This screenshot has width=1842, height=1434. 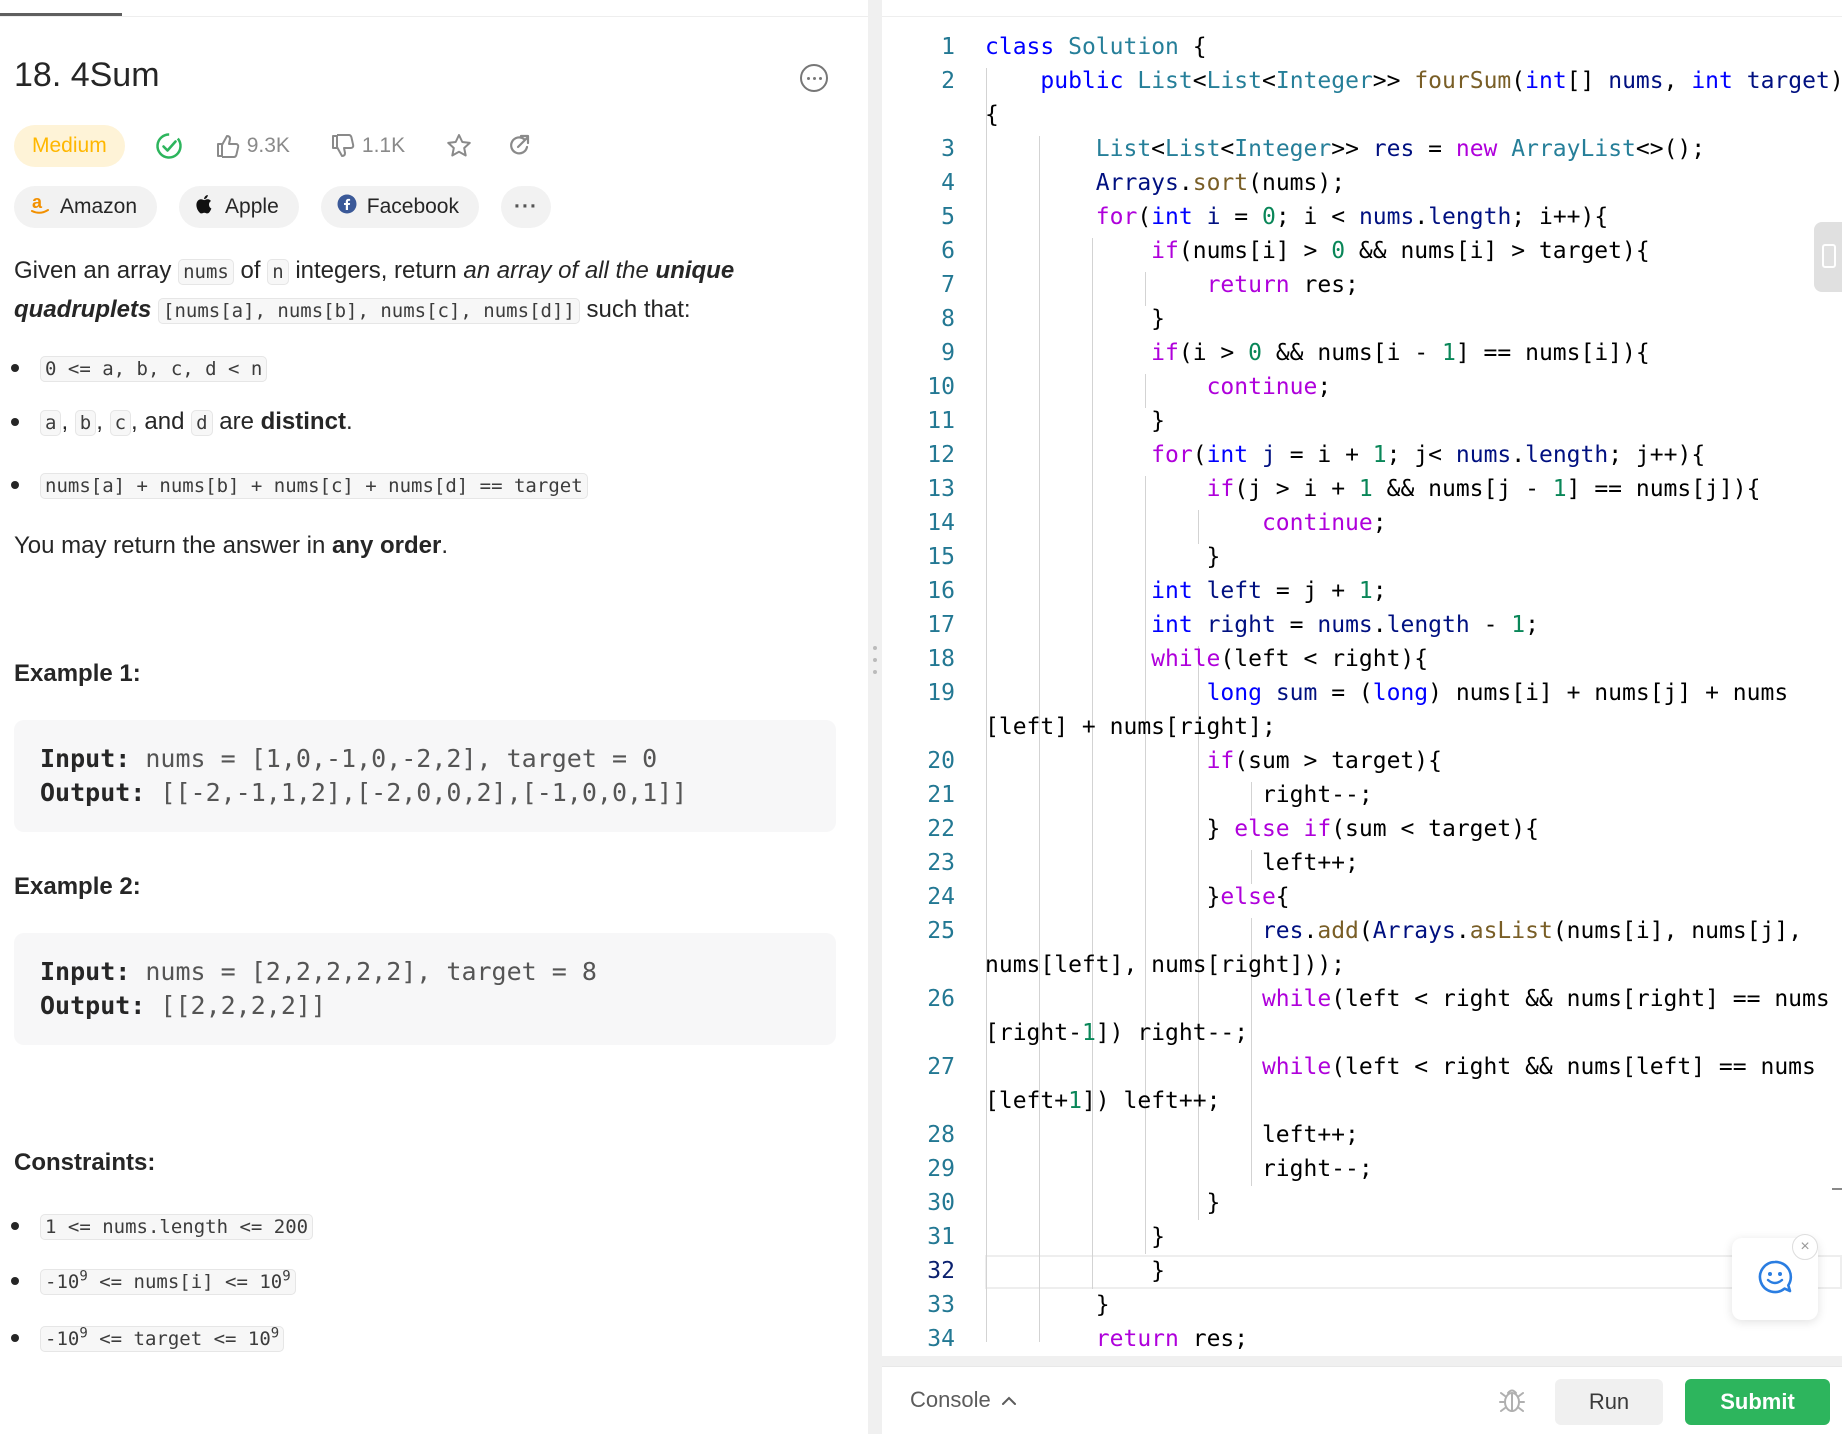 What do you see at coordinates (941, 421) in the screenshot?
I see `line-number: 11` at bounding box center [941, 421].